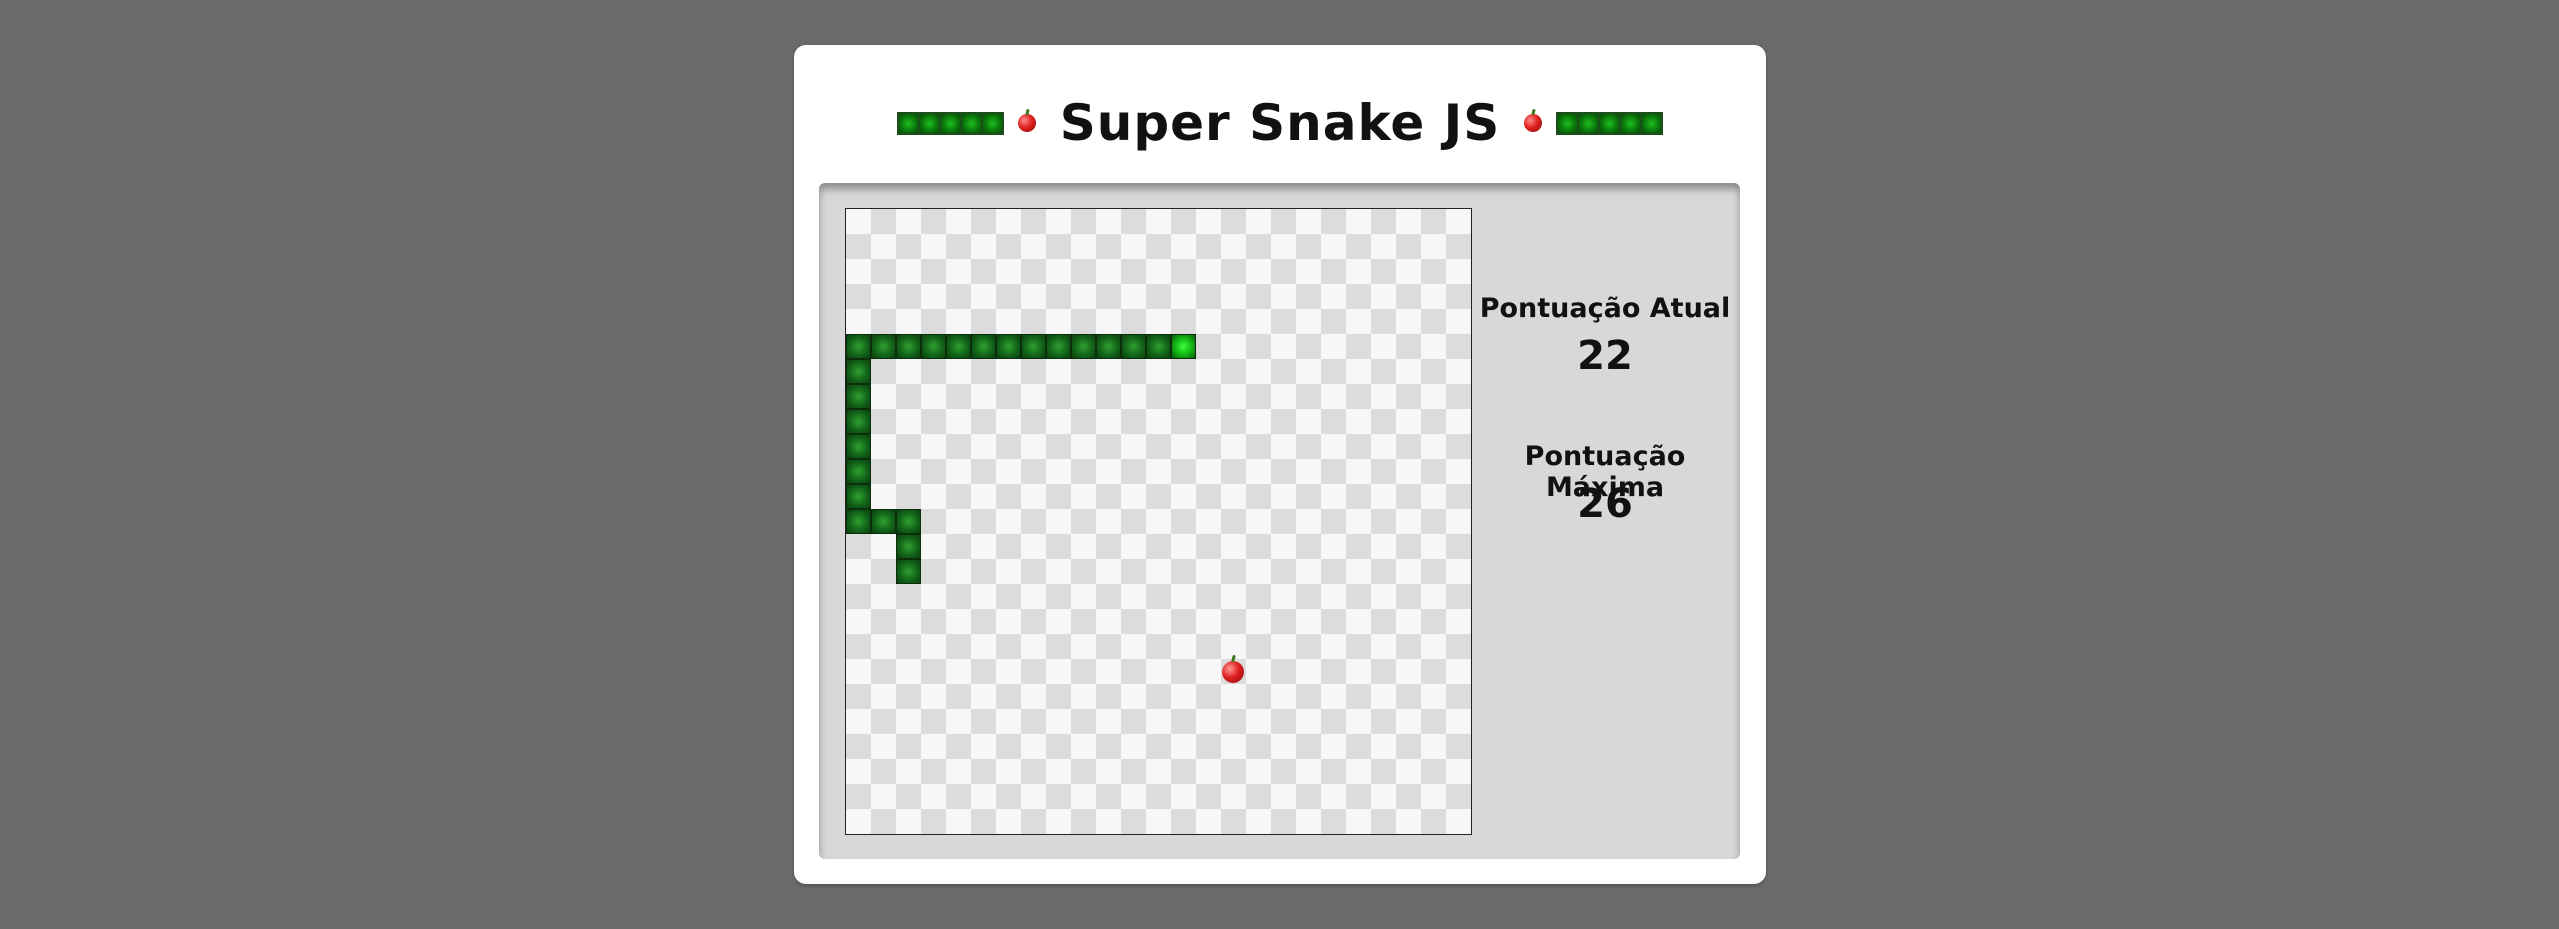  I want to click on scoreboard: Pontuação Atual 22 Pontuação Máxima 26, so click(1605, 521).